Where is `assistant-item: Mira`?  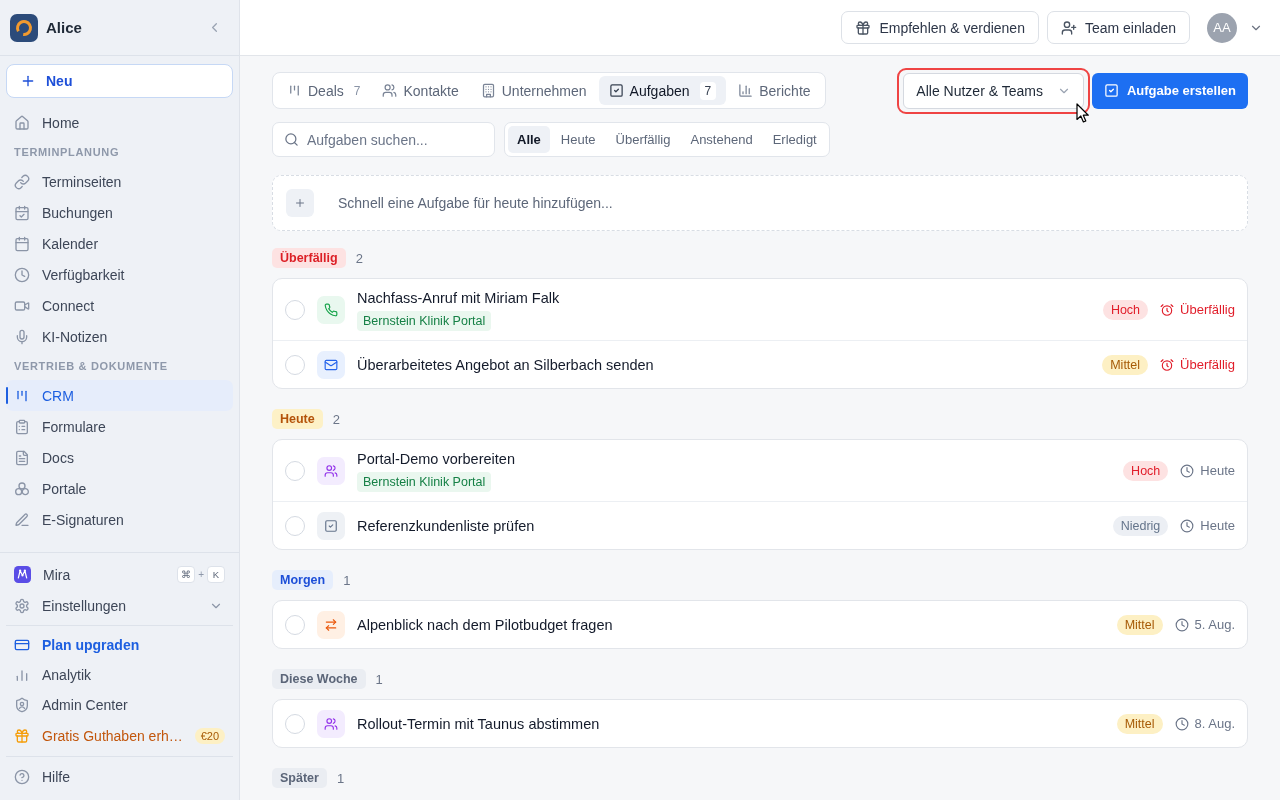
assistant-item: Mira is located at coordinates (92, 574).